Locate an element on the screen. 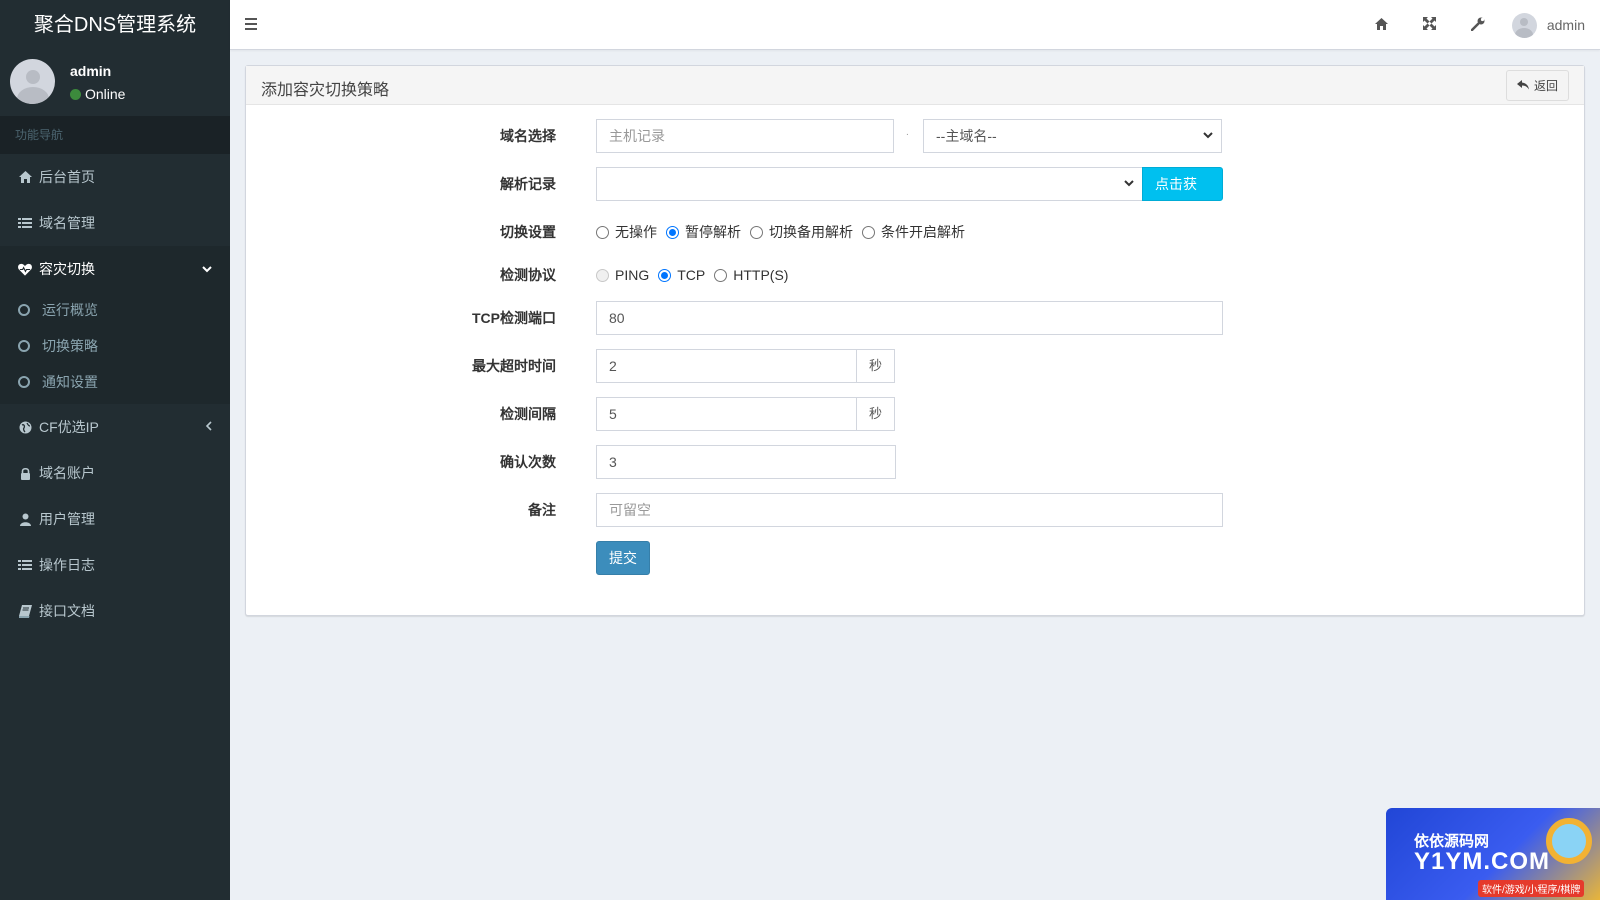  fetch-records-button: 点击获取 is located at coordinates (1182, 195).